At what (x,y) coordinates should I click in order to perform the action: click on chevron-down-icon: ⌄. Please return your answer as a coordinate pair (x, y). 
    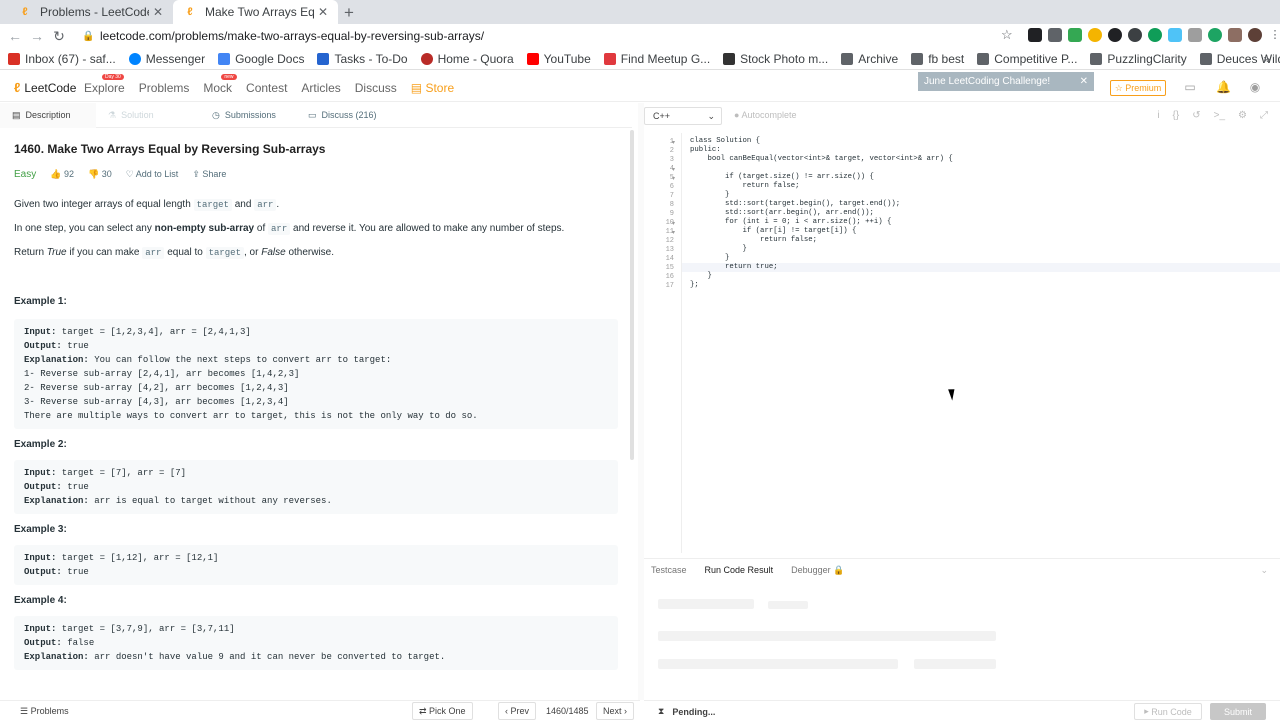
    Looking at the image, I should click on (1264, 570).